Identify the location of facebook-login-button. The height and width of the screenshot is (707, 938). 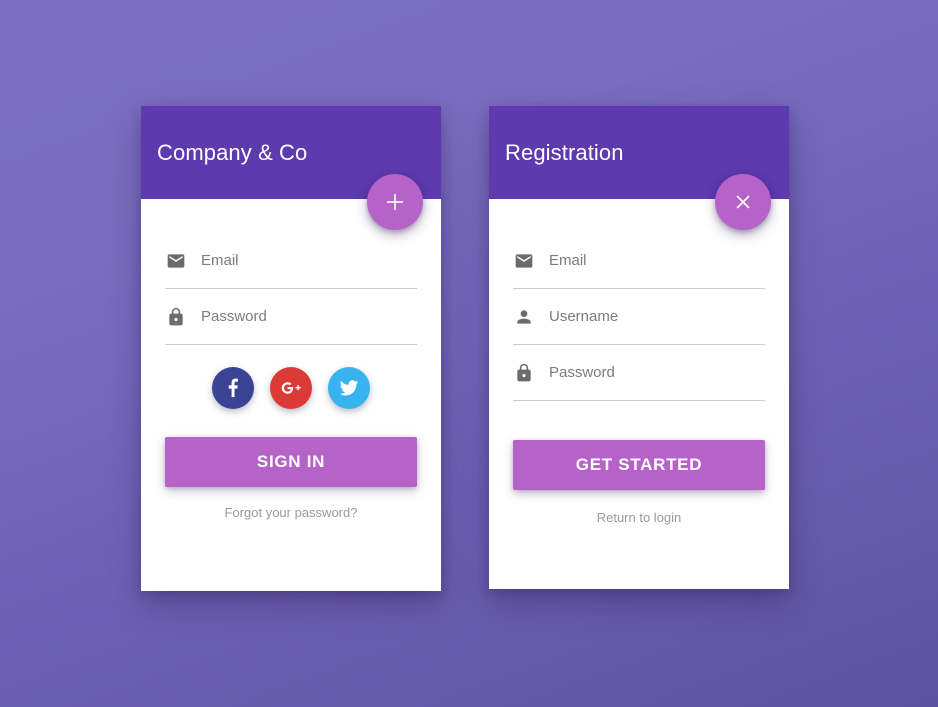
(233, 388).